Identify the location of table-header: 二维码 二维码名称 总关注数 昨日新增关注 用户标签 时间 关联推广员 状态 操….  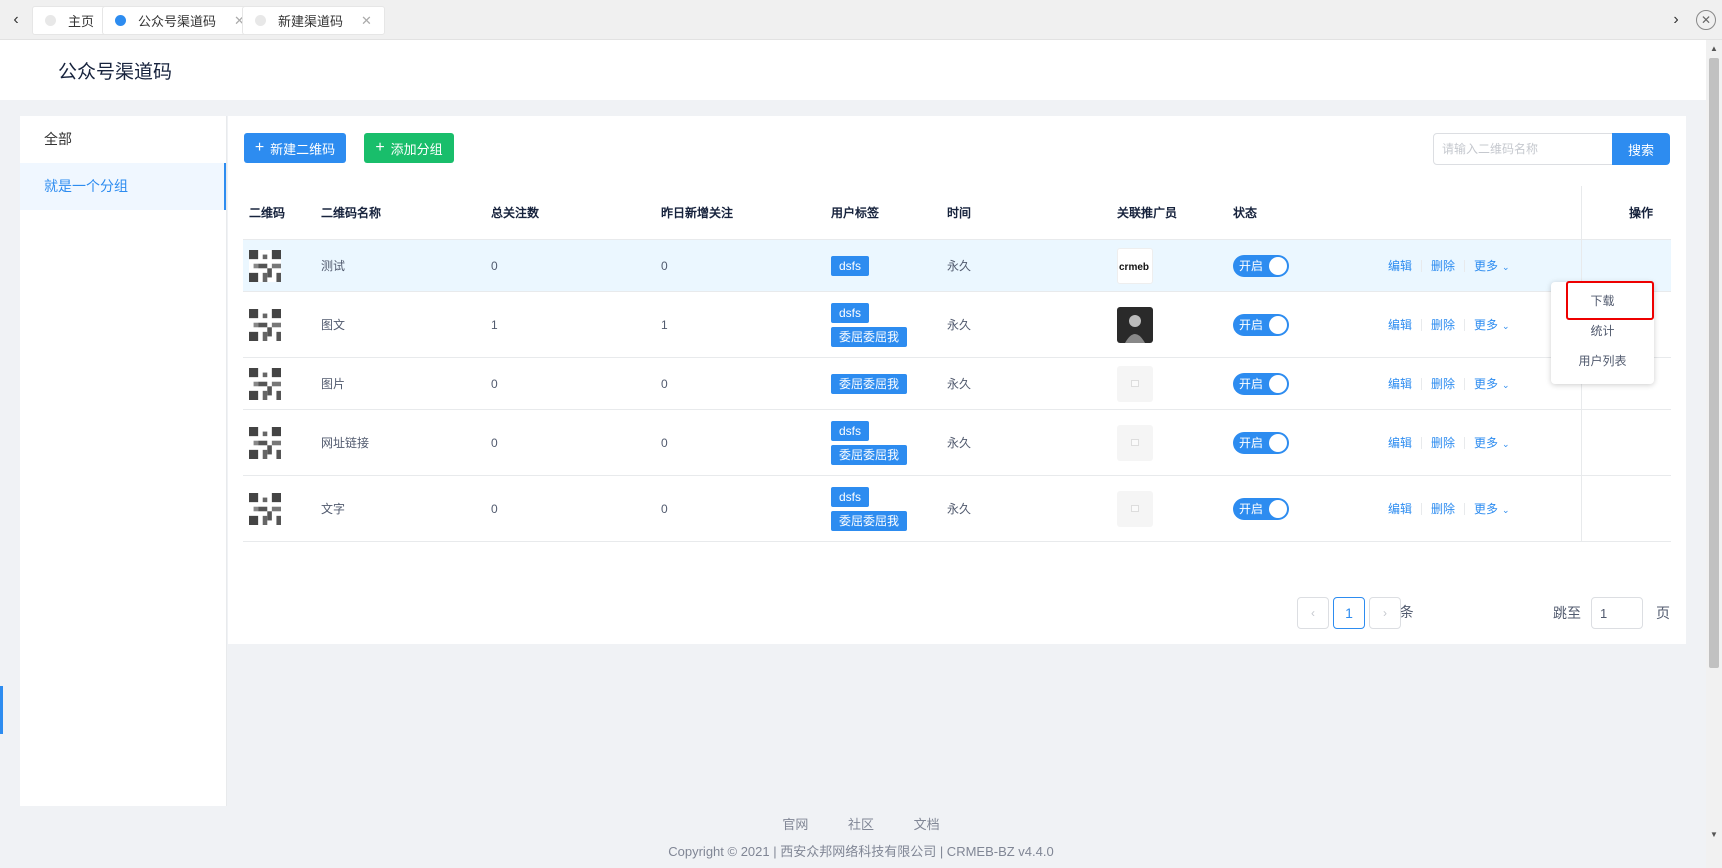
(957, 213).